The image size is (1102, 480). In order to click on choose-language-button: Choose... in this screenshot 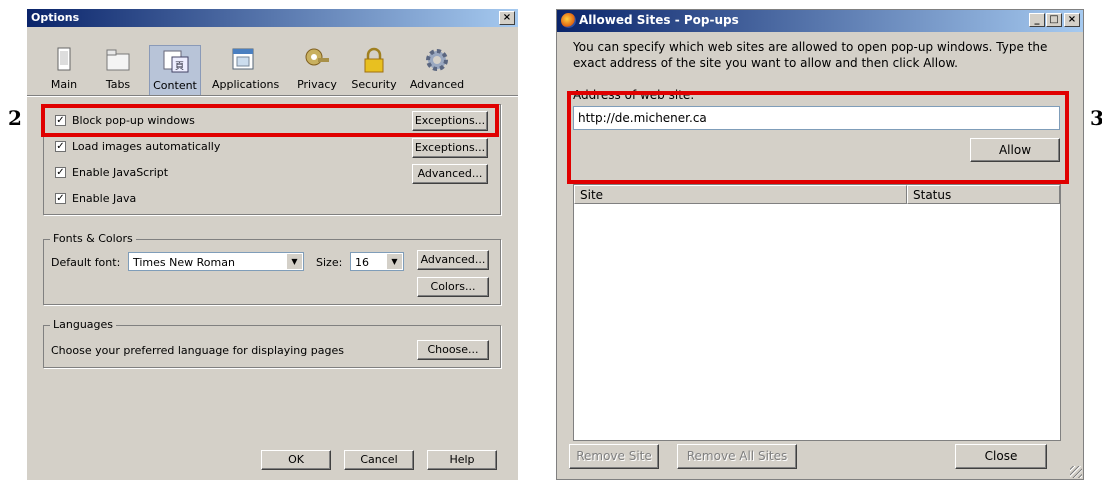, I will do `click(453, 350)`.